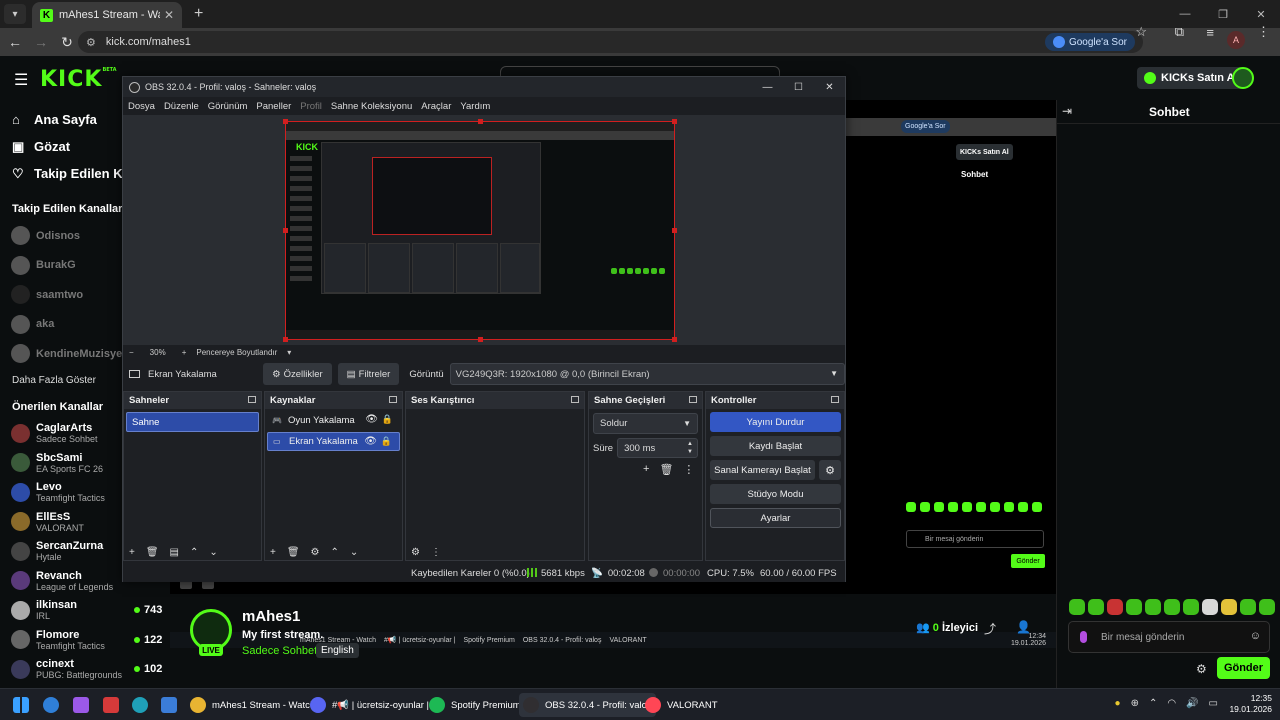  Describe the element at coordinates (337, 650) in the screenshot. I see `language-tag: English` at that location.